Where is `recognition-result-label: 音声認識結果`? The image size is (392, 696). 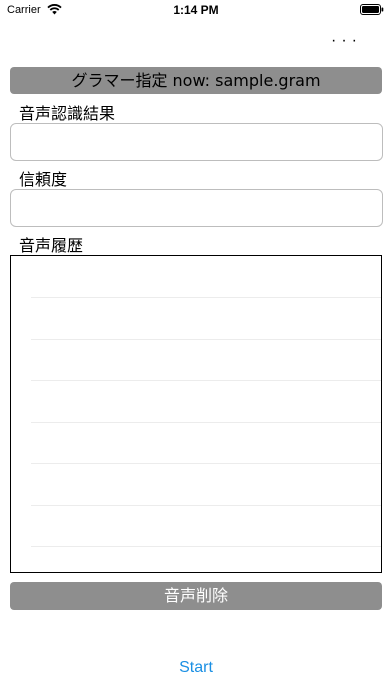 recognition-result-label: 音声認識結果 is located at coordinates (67, 113).